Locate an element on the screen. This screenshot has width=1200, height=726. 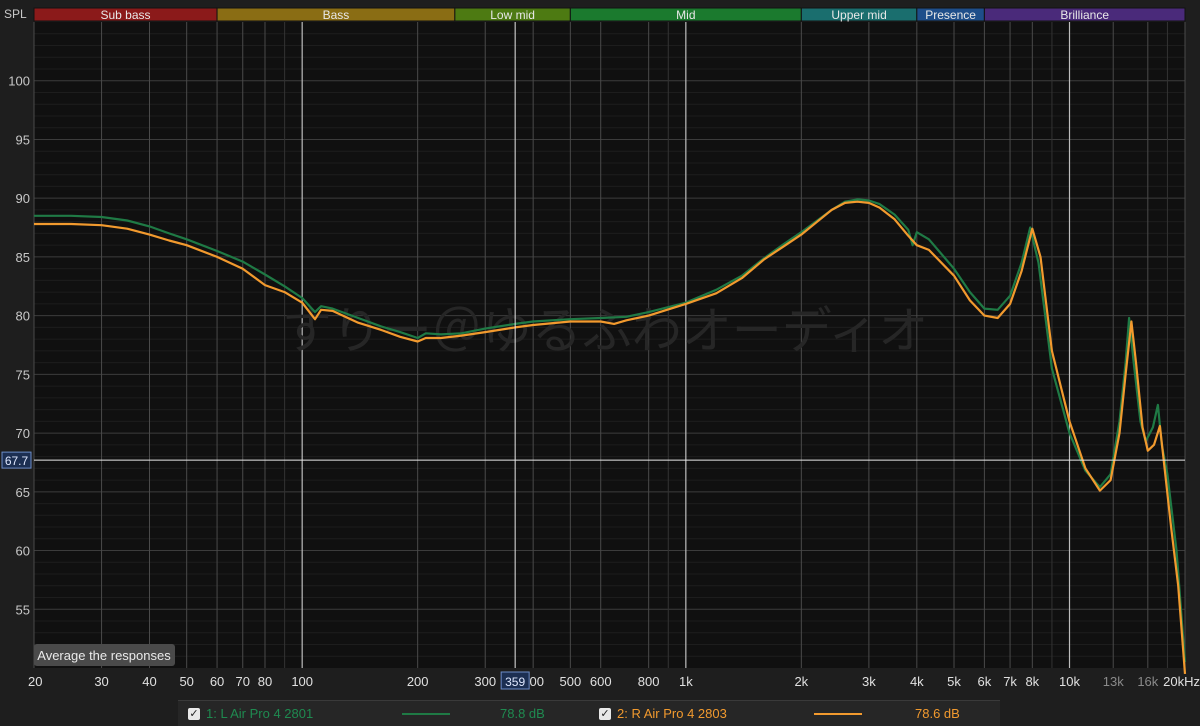
legend-item-right: ✓ 2: R Air Pro 4 2803 is located at coordinates (663, 713).